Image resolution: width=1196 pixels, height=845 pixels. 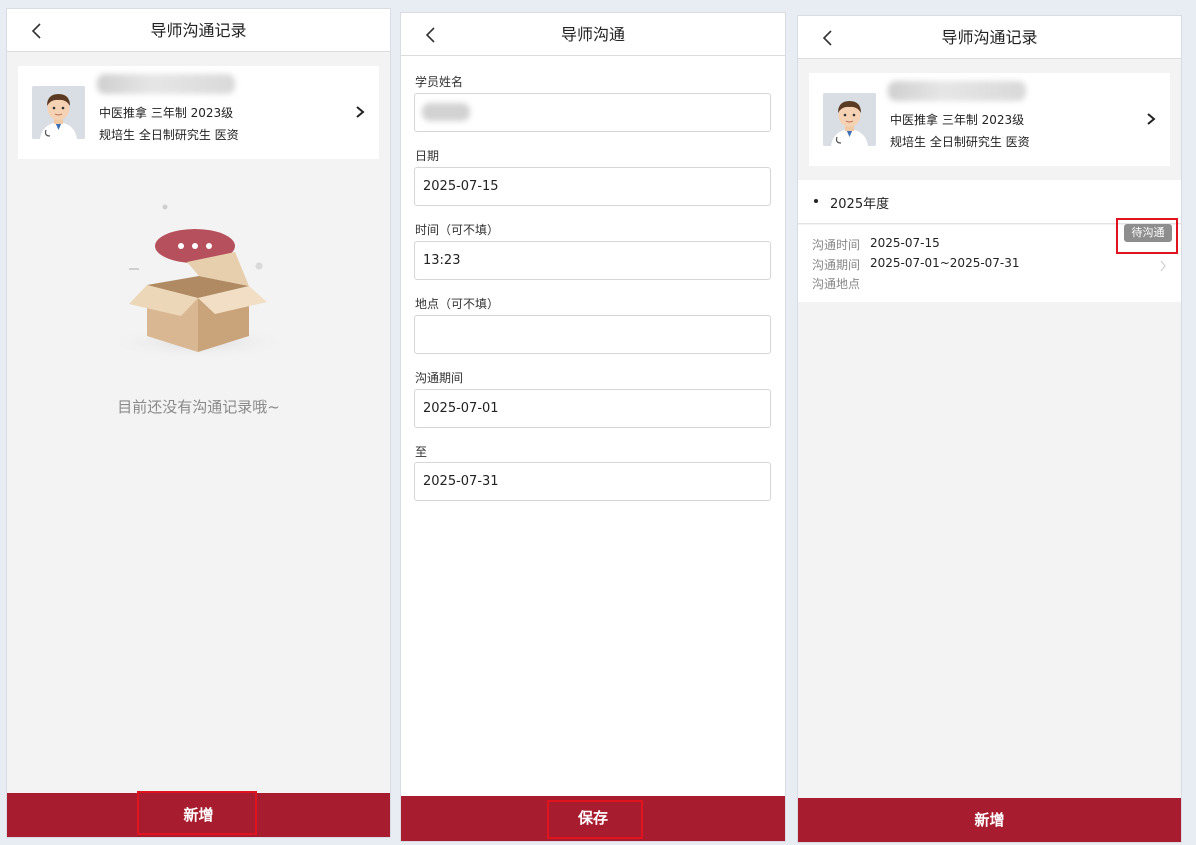 What do you see at coordinates (836, 245) in the screenshot?
I see `record-time-key: 沟通时间` at bounding box center [836, 245].